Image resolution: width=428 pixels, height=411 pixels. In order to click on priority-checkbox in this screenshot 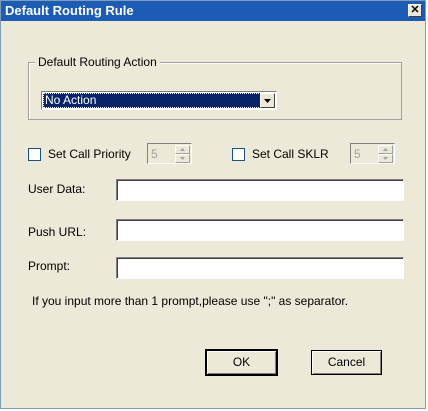, I will do `click(34, 154)`.